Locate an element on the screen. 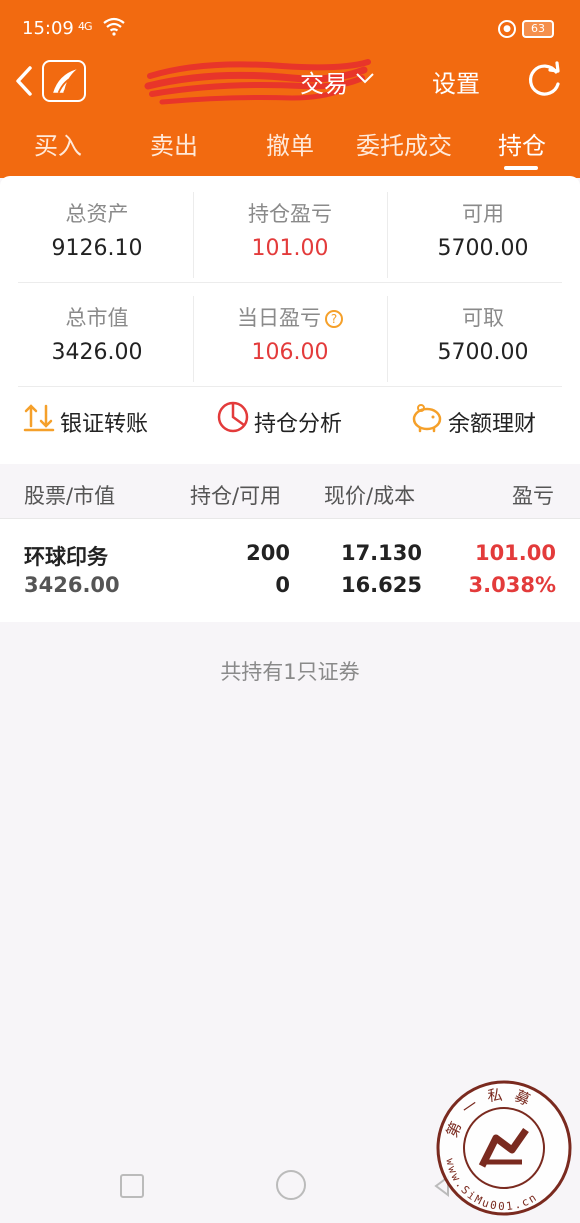 Image resolution: width=580 pixels, height=1223 pixels. stock-market-value: 3426.00 is located at coordinates (72, 585).